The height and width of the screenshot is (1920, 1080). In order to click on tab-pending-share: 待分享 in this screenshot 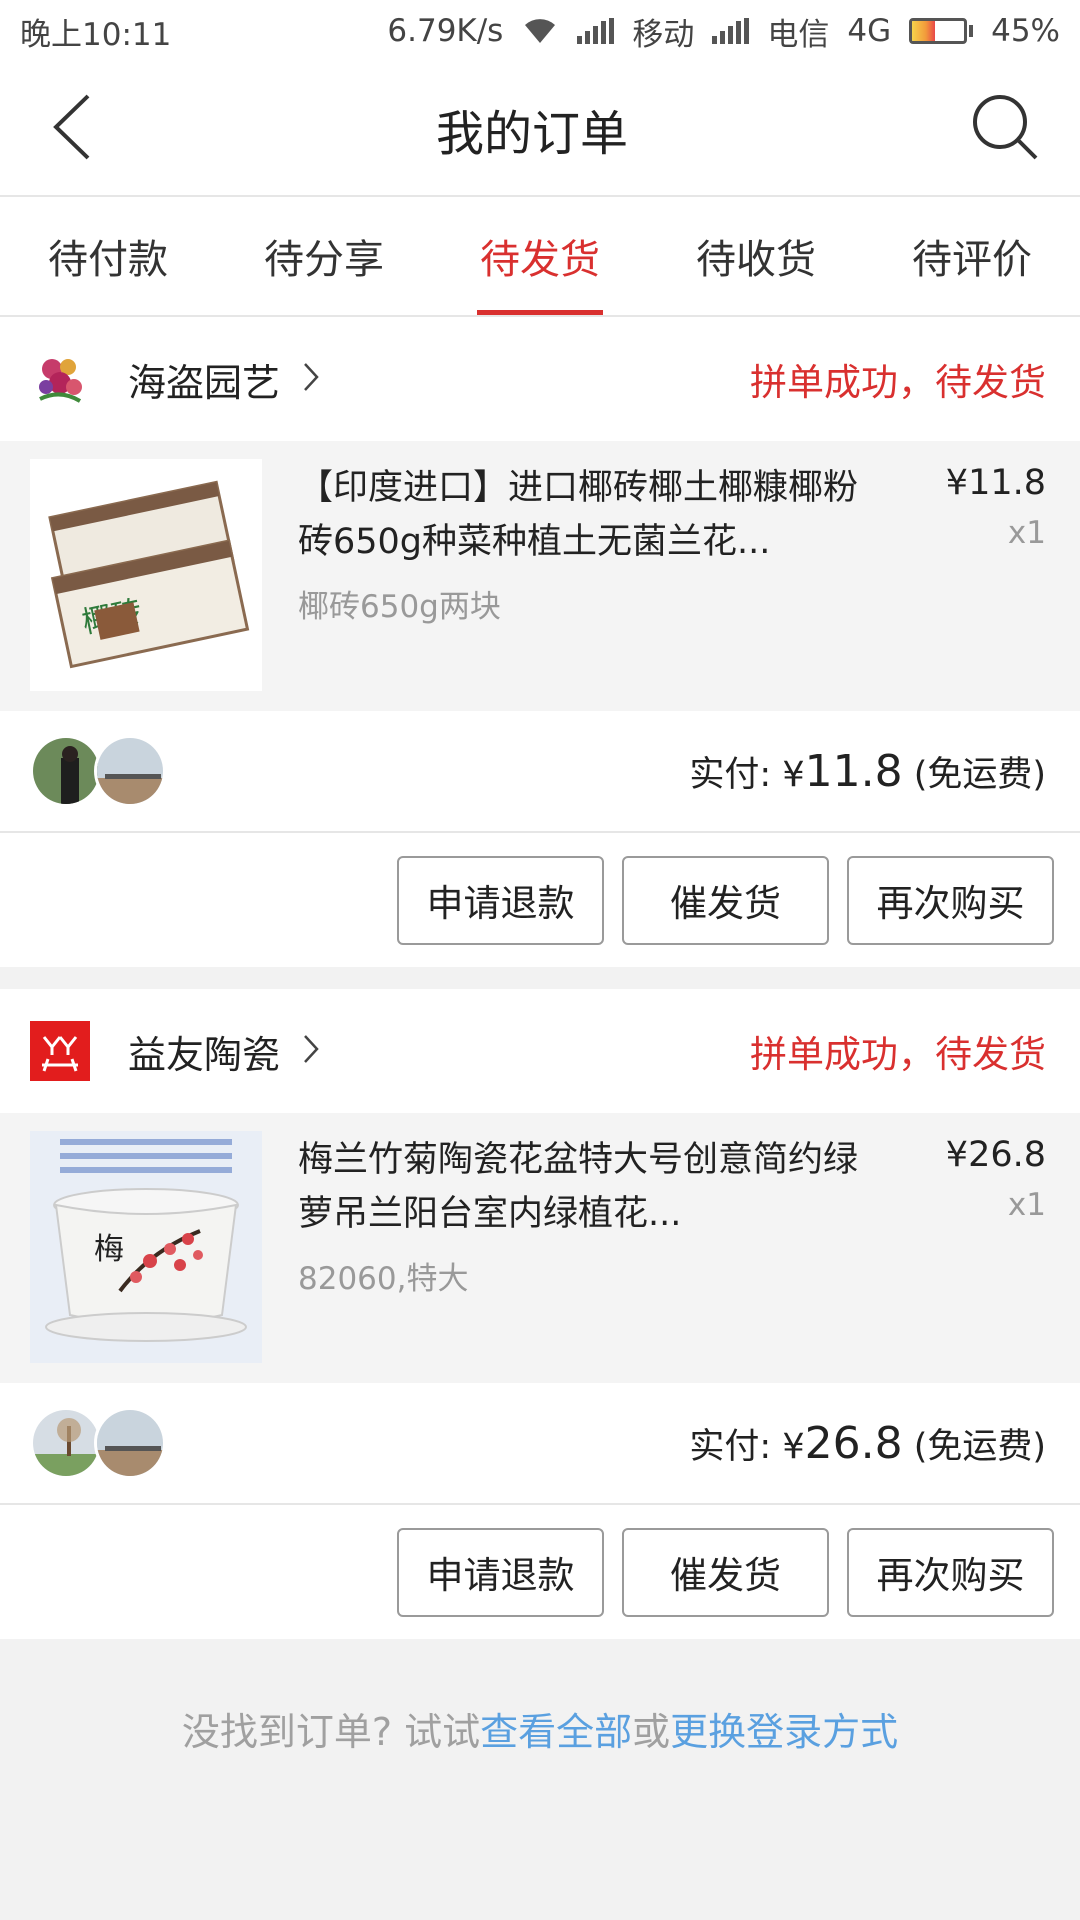, I will do `click(324, 256)`.